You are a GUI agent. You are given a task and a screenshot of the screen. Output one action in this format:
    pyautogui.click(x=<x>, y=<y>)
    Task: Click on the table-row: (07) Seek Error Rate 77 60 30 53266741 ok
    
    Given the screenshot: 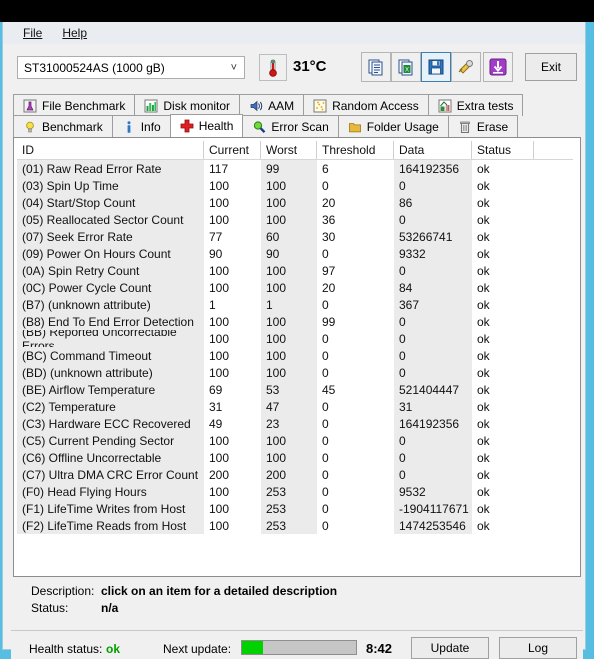 What is the action you would take?
    pyautogui.click(x=295, y=236)
    